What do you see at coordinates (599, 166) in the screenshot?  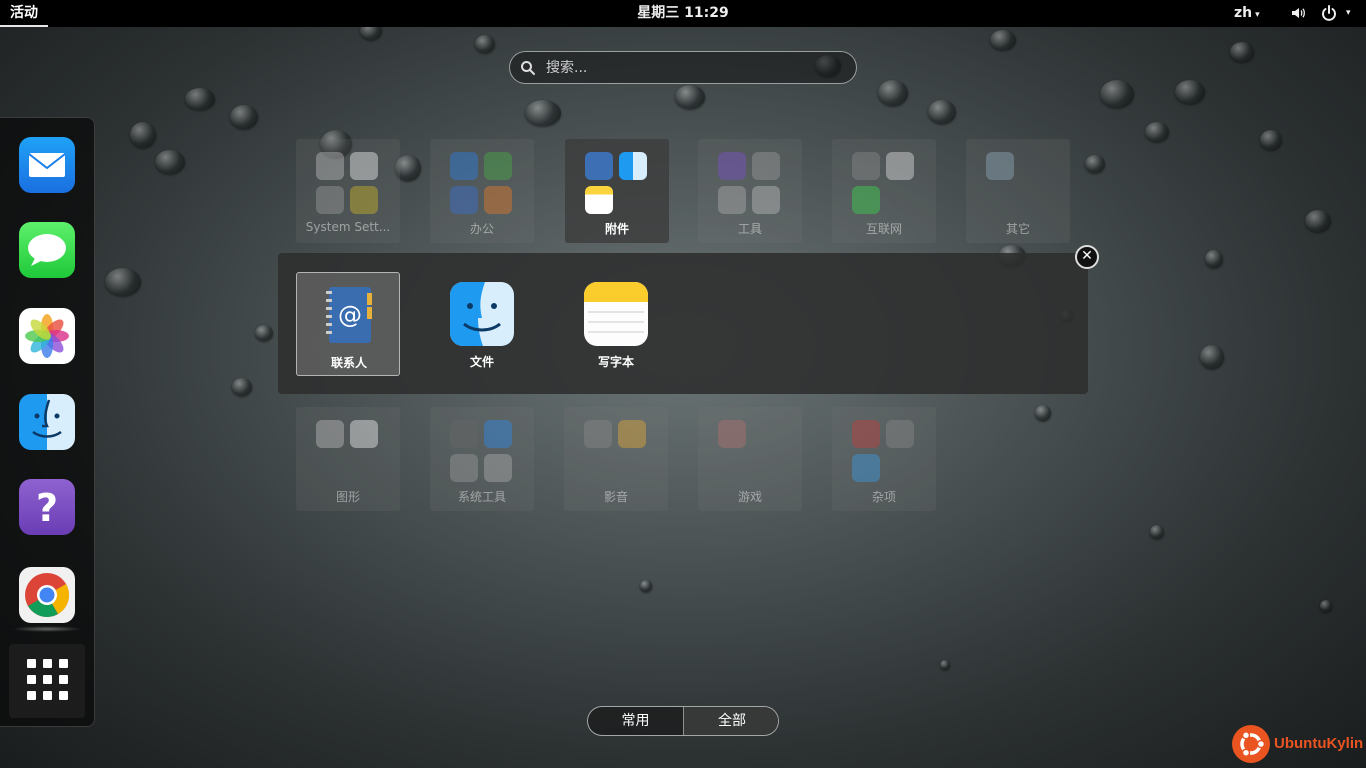 I see `contacts-icon` at bounding box center [599, 166].